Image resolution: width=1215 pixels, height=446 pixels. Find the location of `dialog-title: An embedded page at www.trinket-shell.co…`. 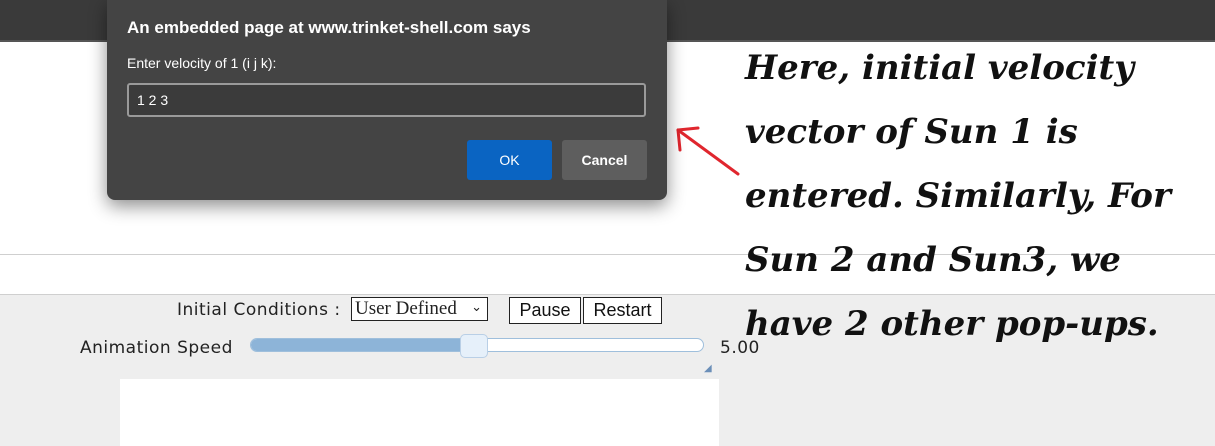

dialog-title: An embedded page at www.trinket-shell.co… is located at coordinates (329, 27).